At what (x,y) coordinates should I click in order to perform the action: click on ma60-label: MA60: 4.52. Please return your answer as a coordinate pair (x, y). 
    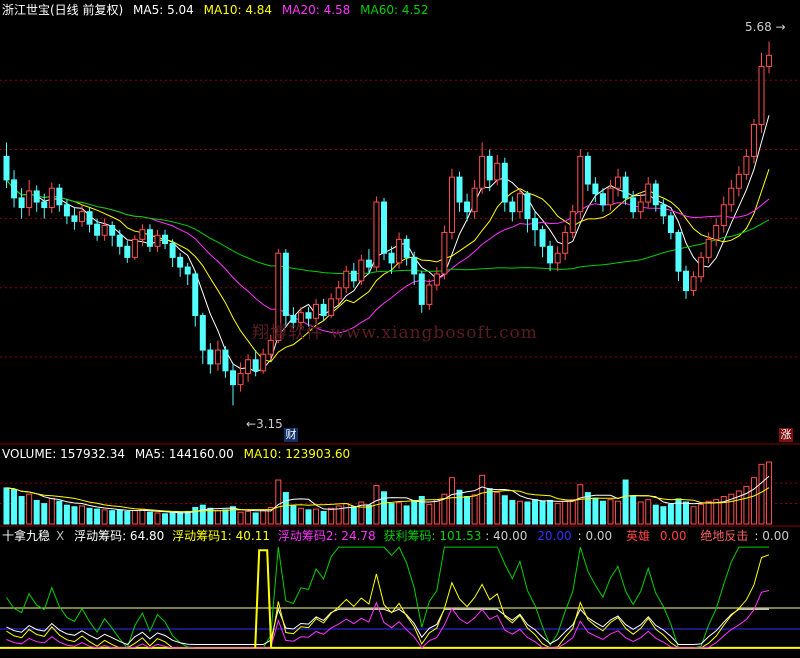
    Looking at the image, I should click on (394, 10).